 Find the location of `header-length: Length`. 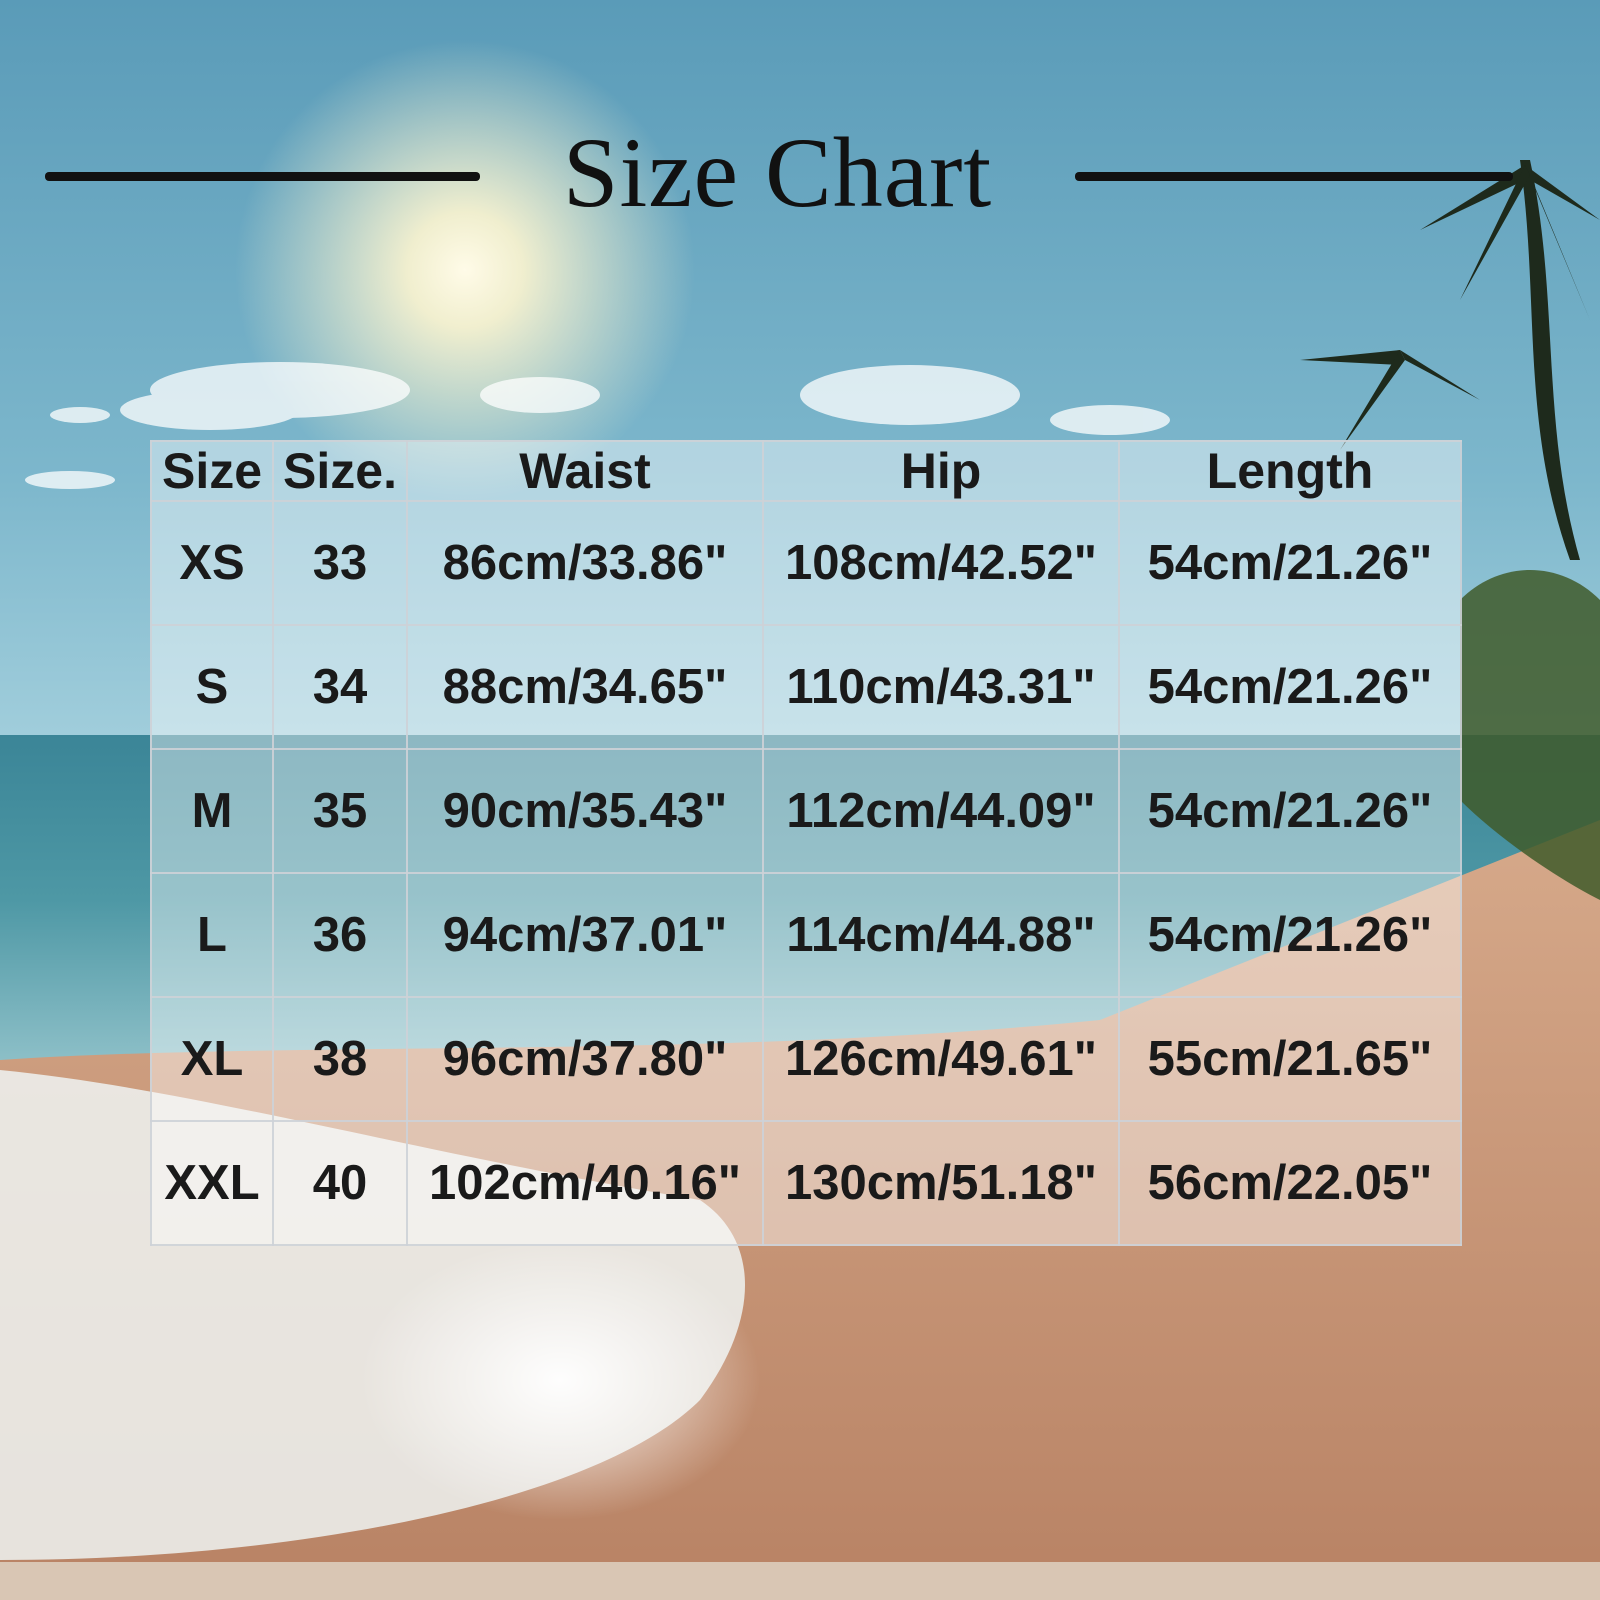

header-length: Length is located at coordinates (1290, 471).